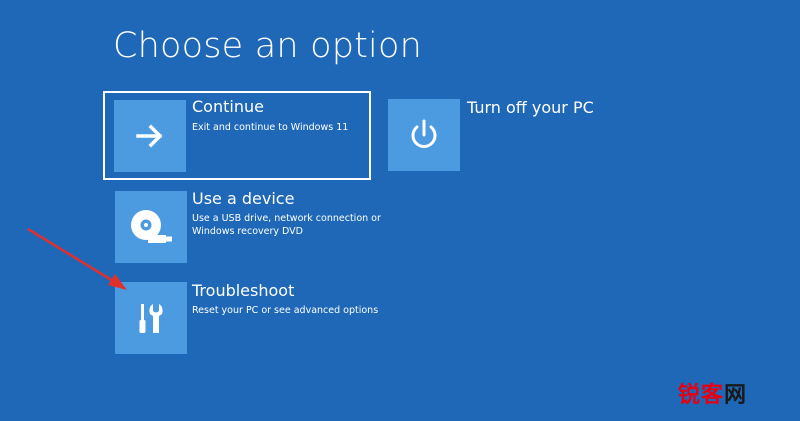  I want to click on troubleshoot-tile, so click(151, 318).